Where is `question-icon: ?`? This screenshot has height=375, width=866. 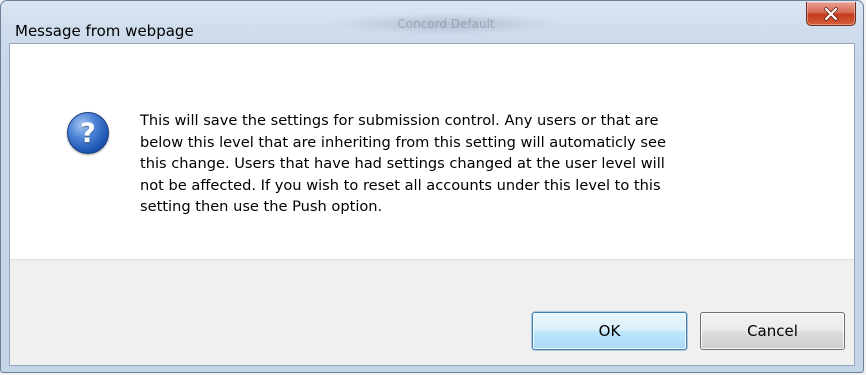
question-icon: ? is located at coordinates (88, 133).